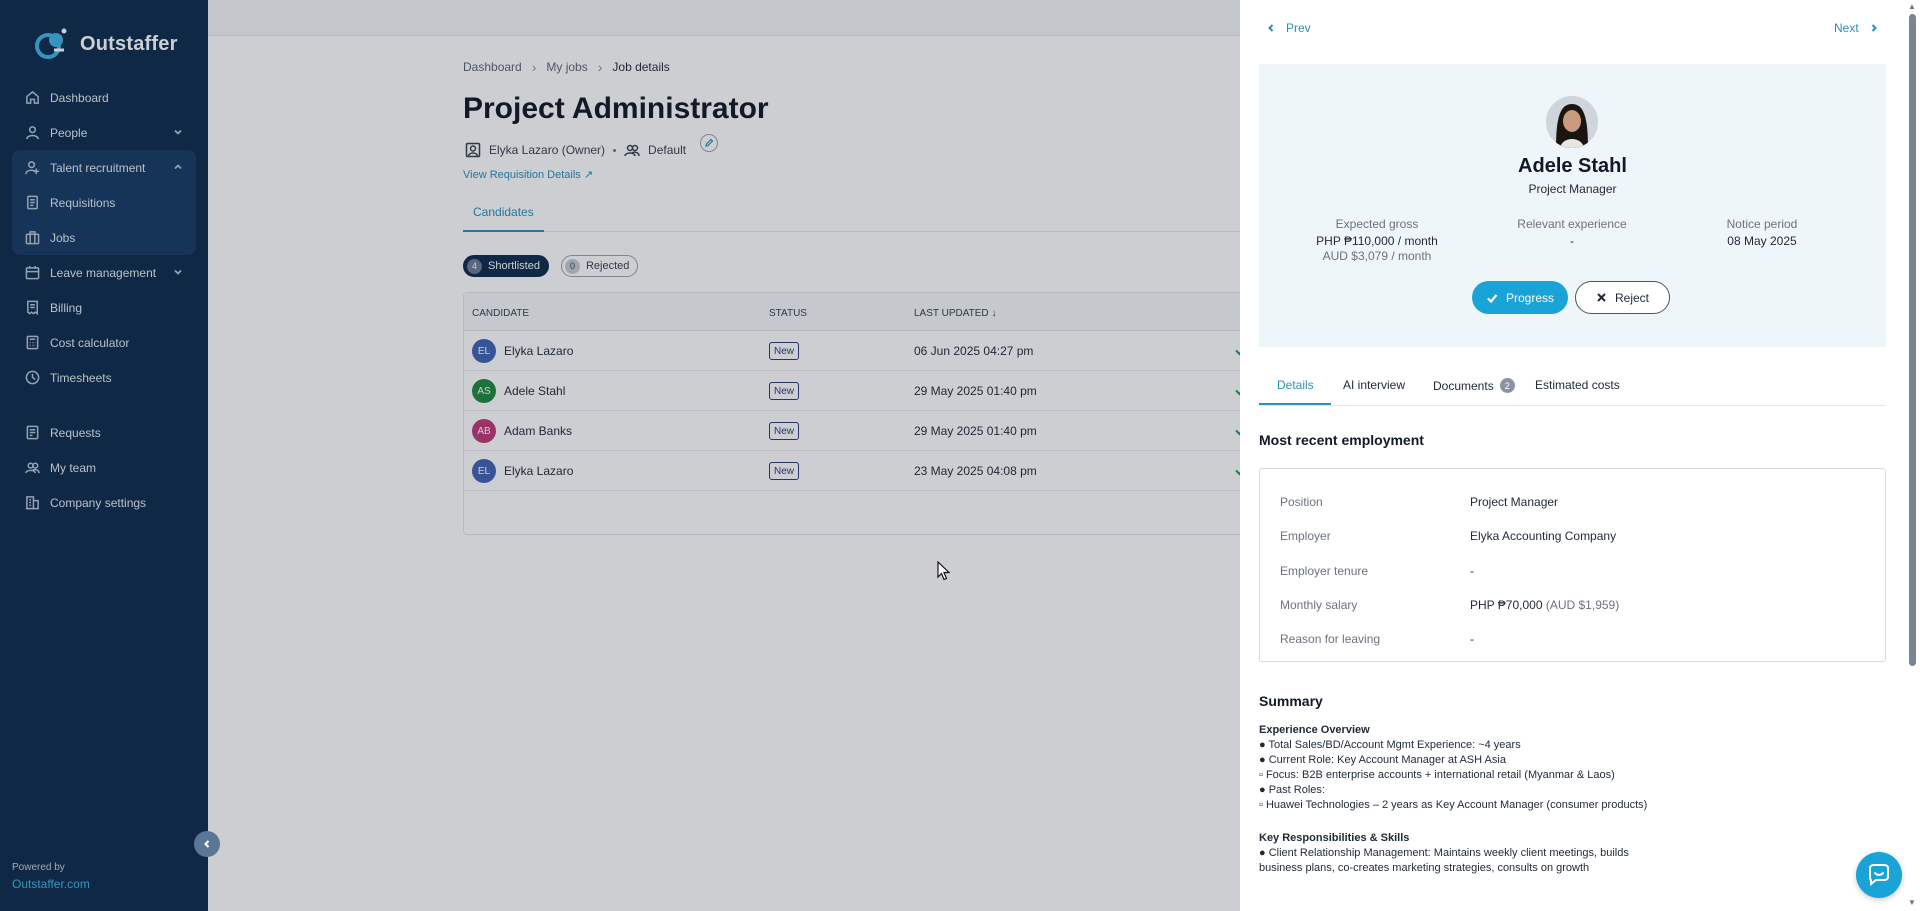 This screenshot has width=1920, height=911. Describe the element at coordinates (1912, 340) in the screenshot. I see `drawer-scrollbar` at that location.